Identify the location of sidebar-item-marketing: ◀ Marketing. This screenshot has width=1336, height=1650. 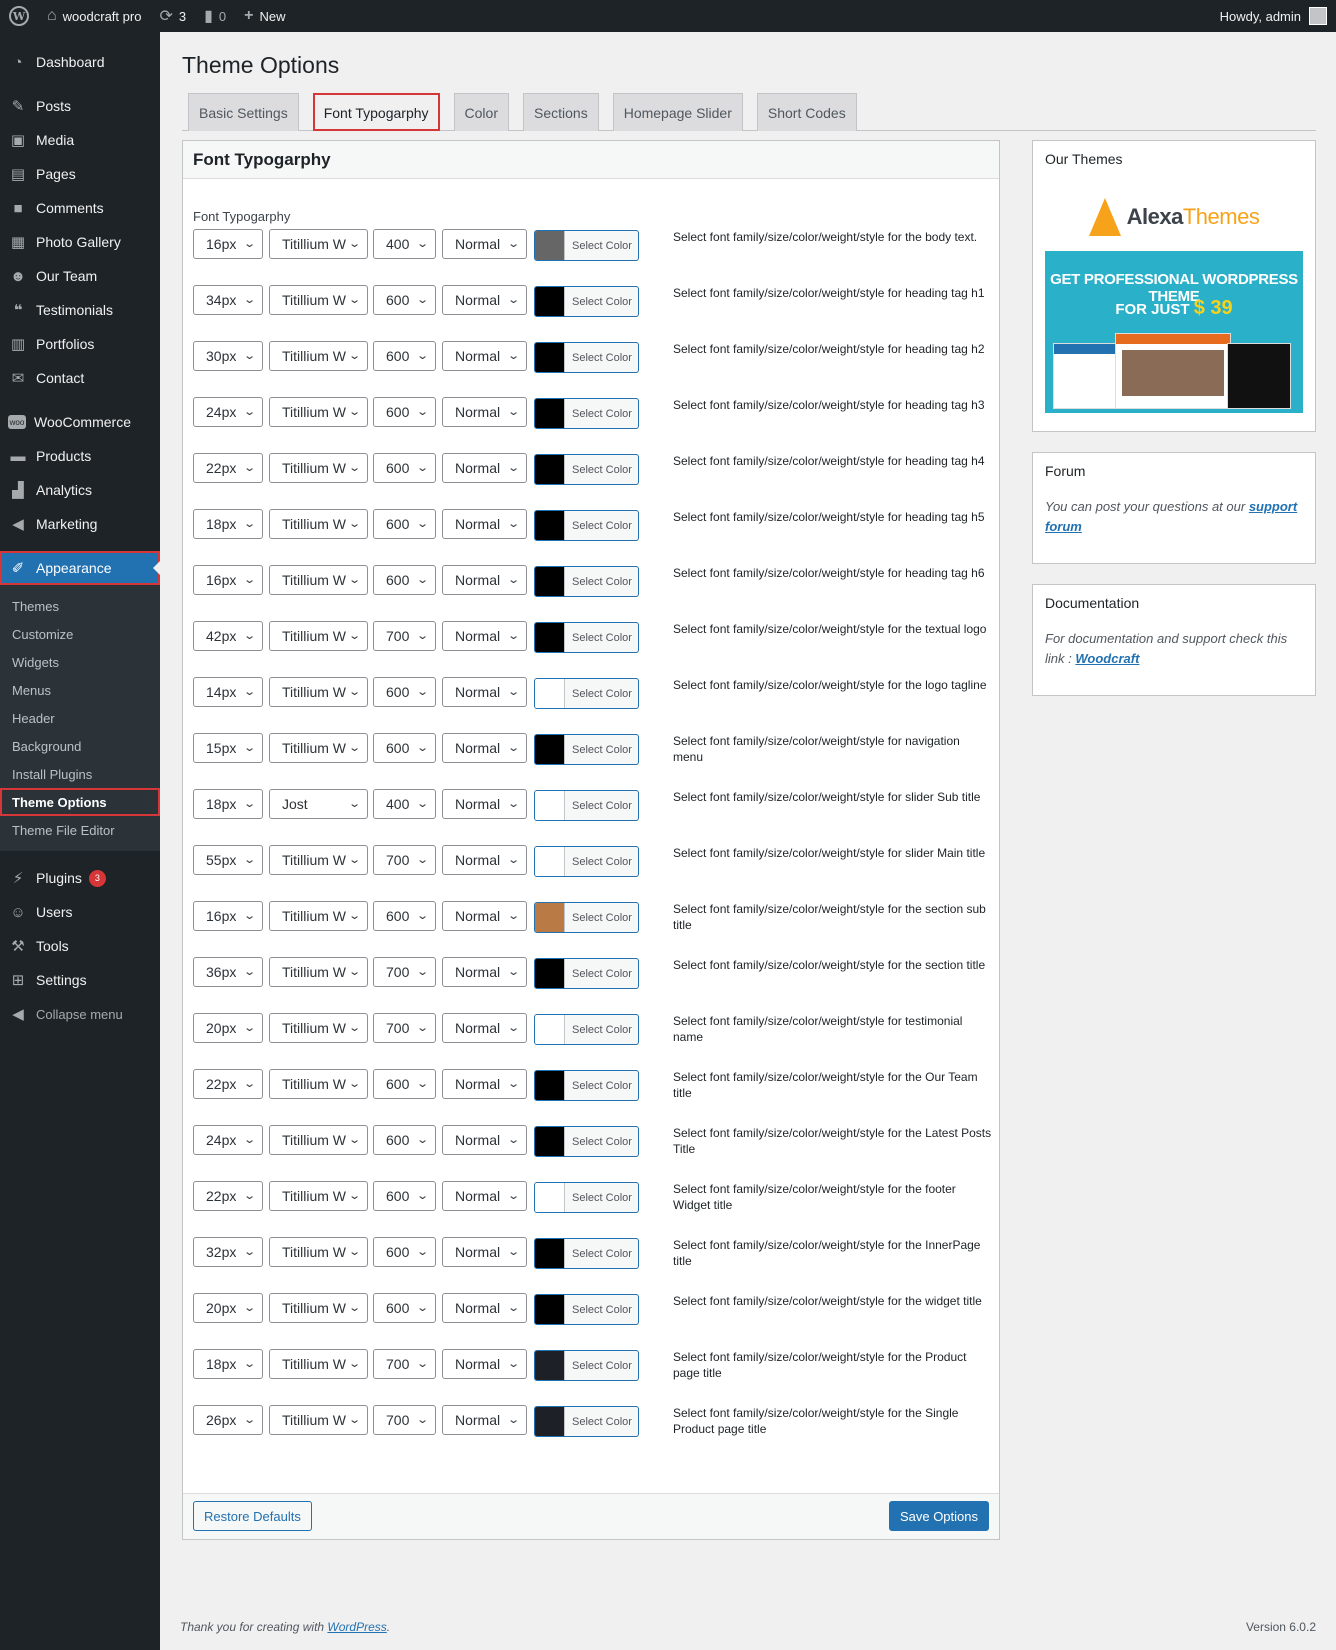
(80, 524).